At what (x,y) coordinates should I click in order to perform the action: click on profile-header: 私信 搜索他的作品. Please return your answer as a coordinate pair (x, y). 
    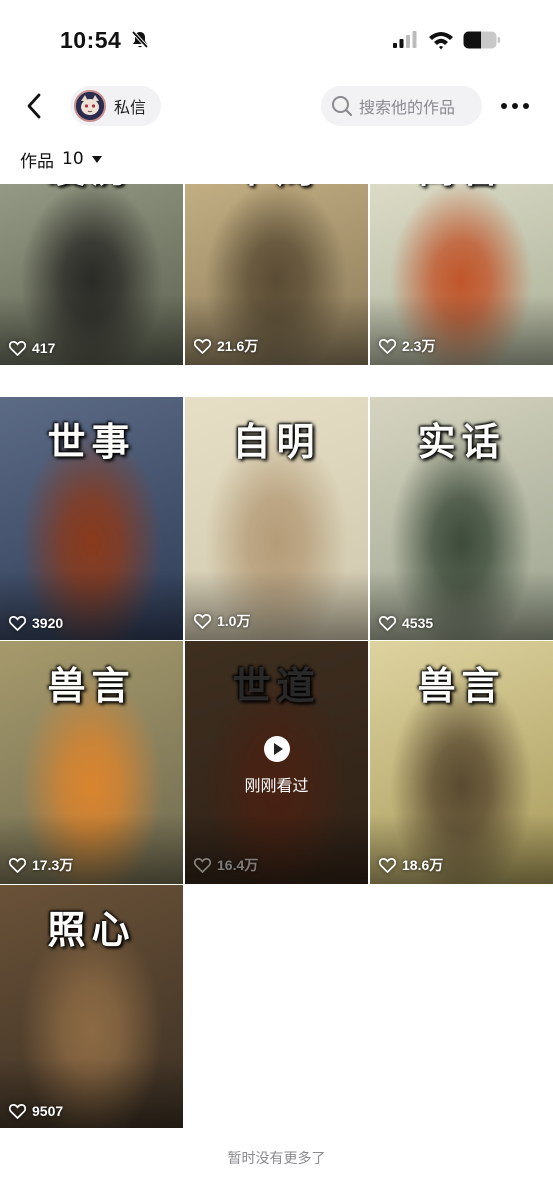
    Looking at the image, I should click on (276, 106).